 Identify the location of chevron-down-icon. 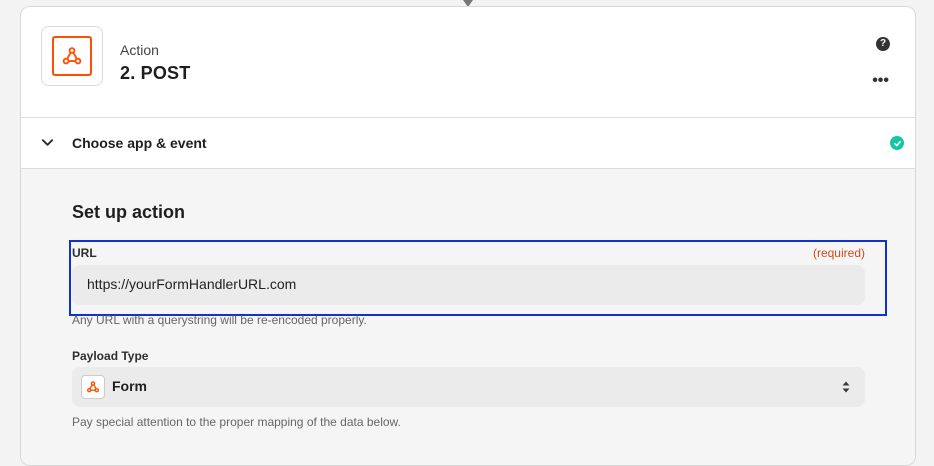
(47, 142).